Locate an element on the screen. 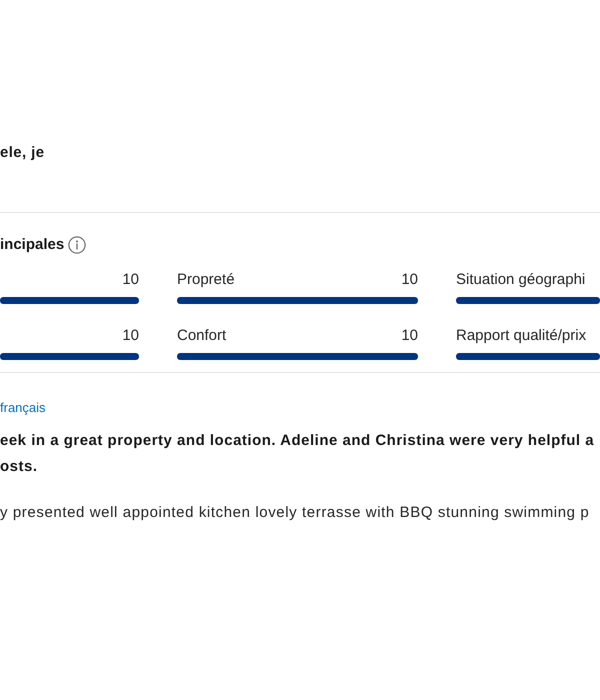 This screenshot has width=600, height=700. heading-text: ele, je is located at coordinates (22, 153).